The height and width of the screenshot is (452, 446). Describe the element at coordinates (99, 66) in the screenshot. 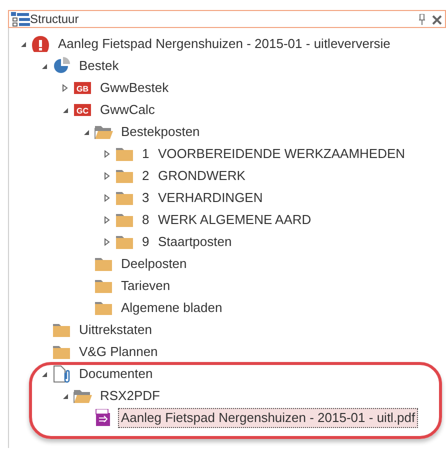

I see `tree-item: Bestek` at that location.